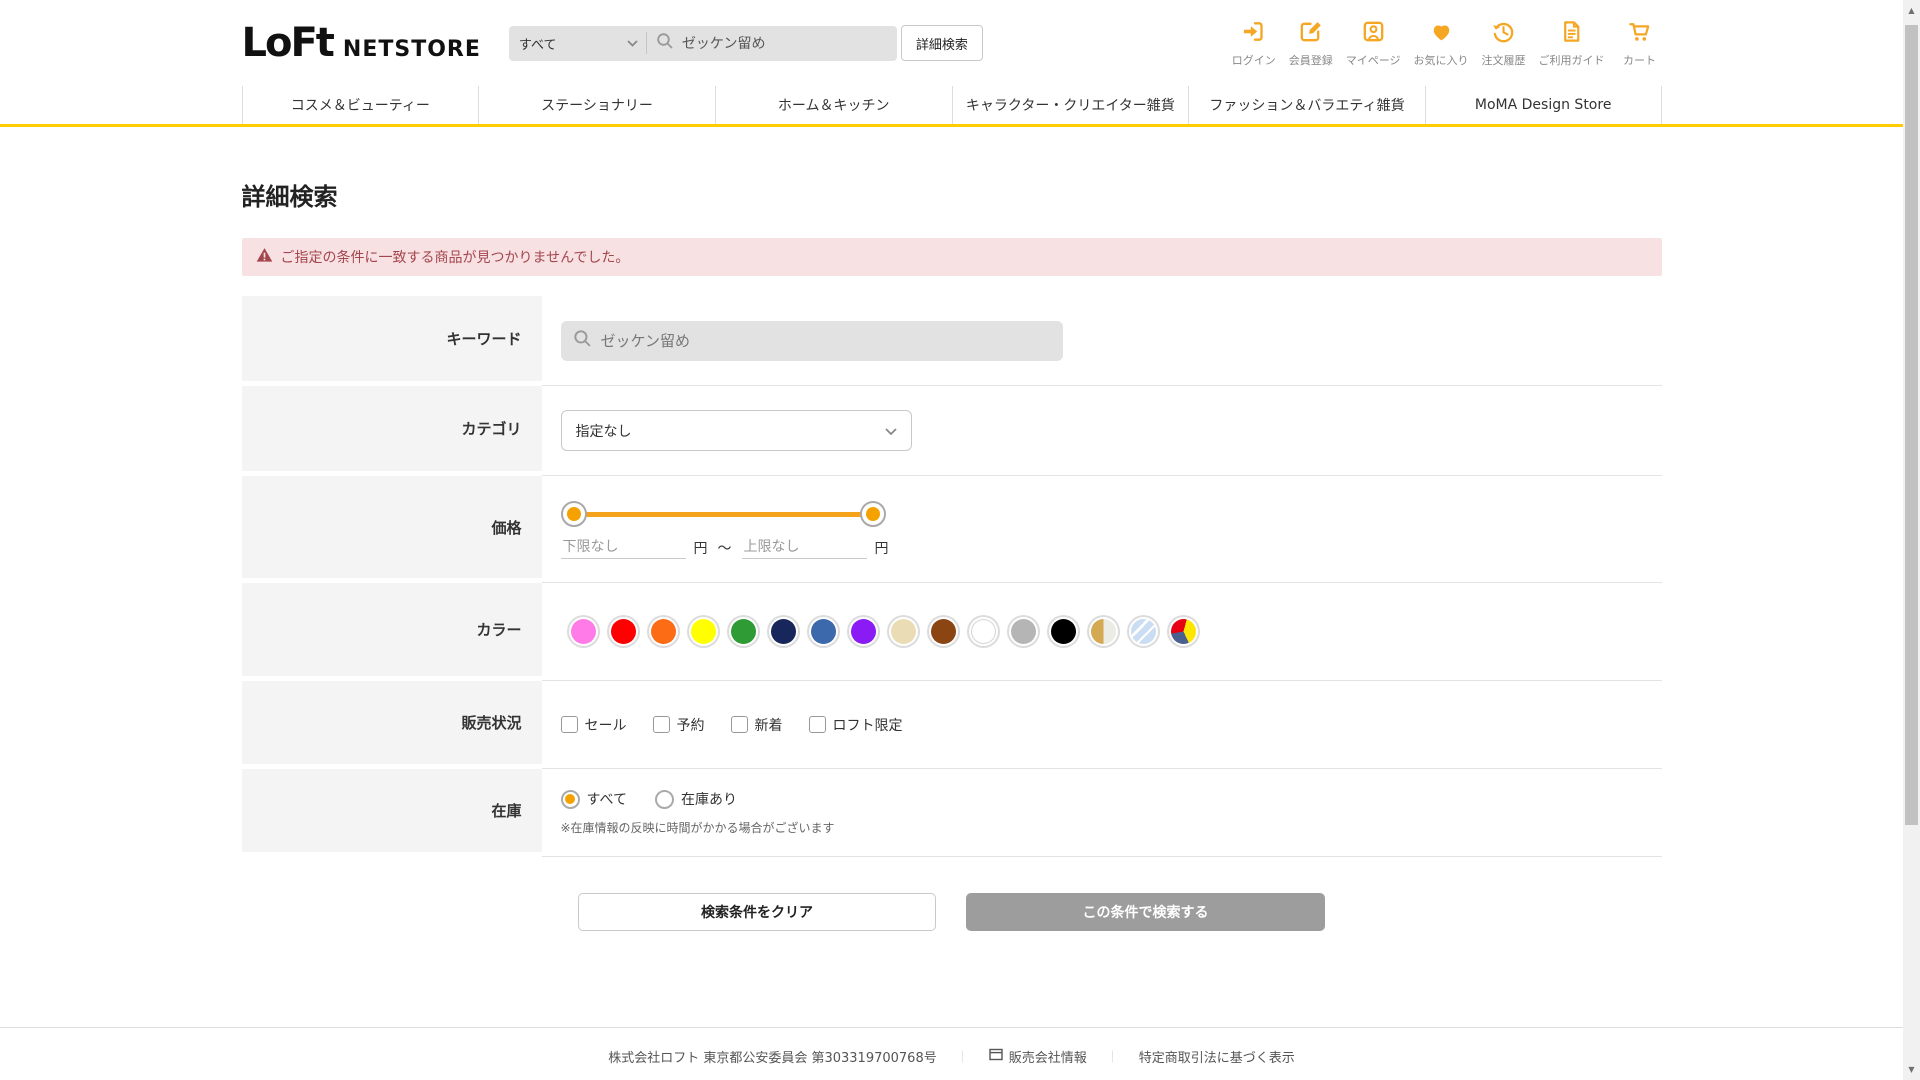 This screenshot has width=1920, height=1080. What do you see at coordinates (1571, 60) in the screenshot?
I see `guide-label: ご利用ガイド` at bounding box center [1571, 60].